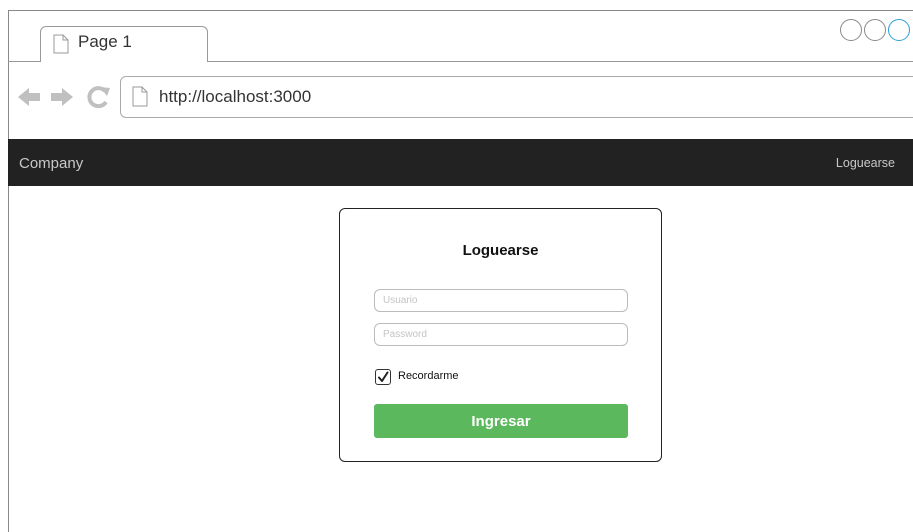 Image resolution: width=913 pixels, height=532 pixels. I want to click on username-input, so click(501, 300).